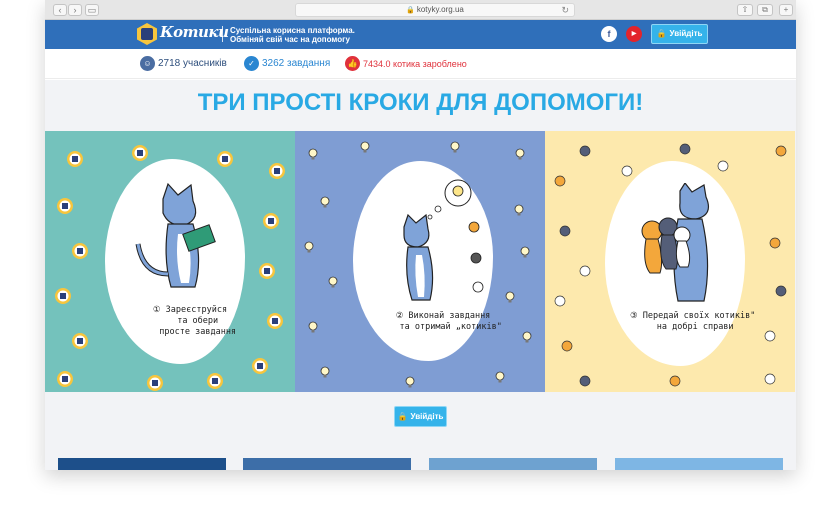 The height and width of the screenshot is (510, 840). Describe the element at coordinates (147, 34) in the screenshot. I see `logo-badge-icon` at that location.